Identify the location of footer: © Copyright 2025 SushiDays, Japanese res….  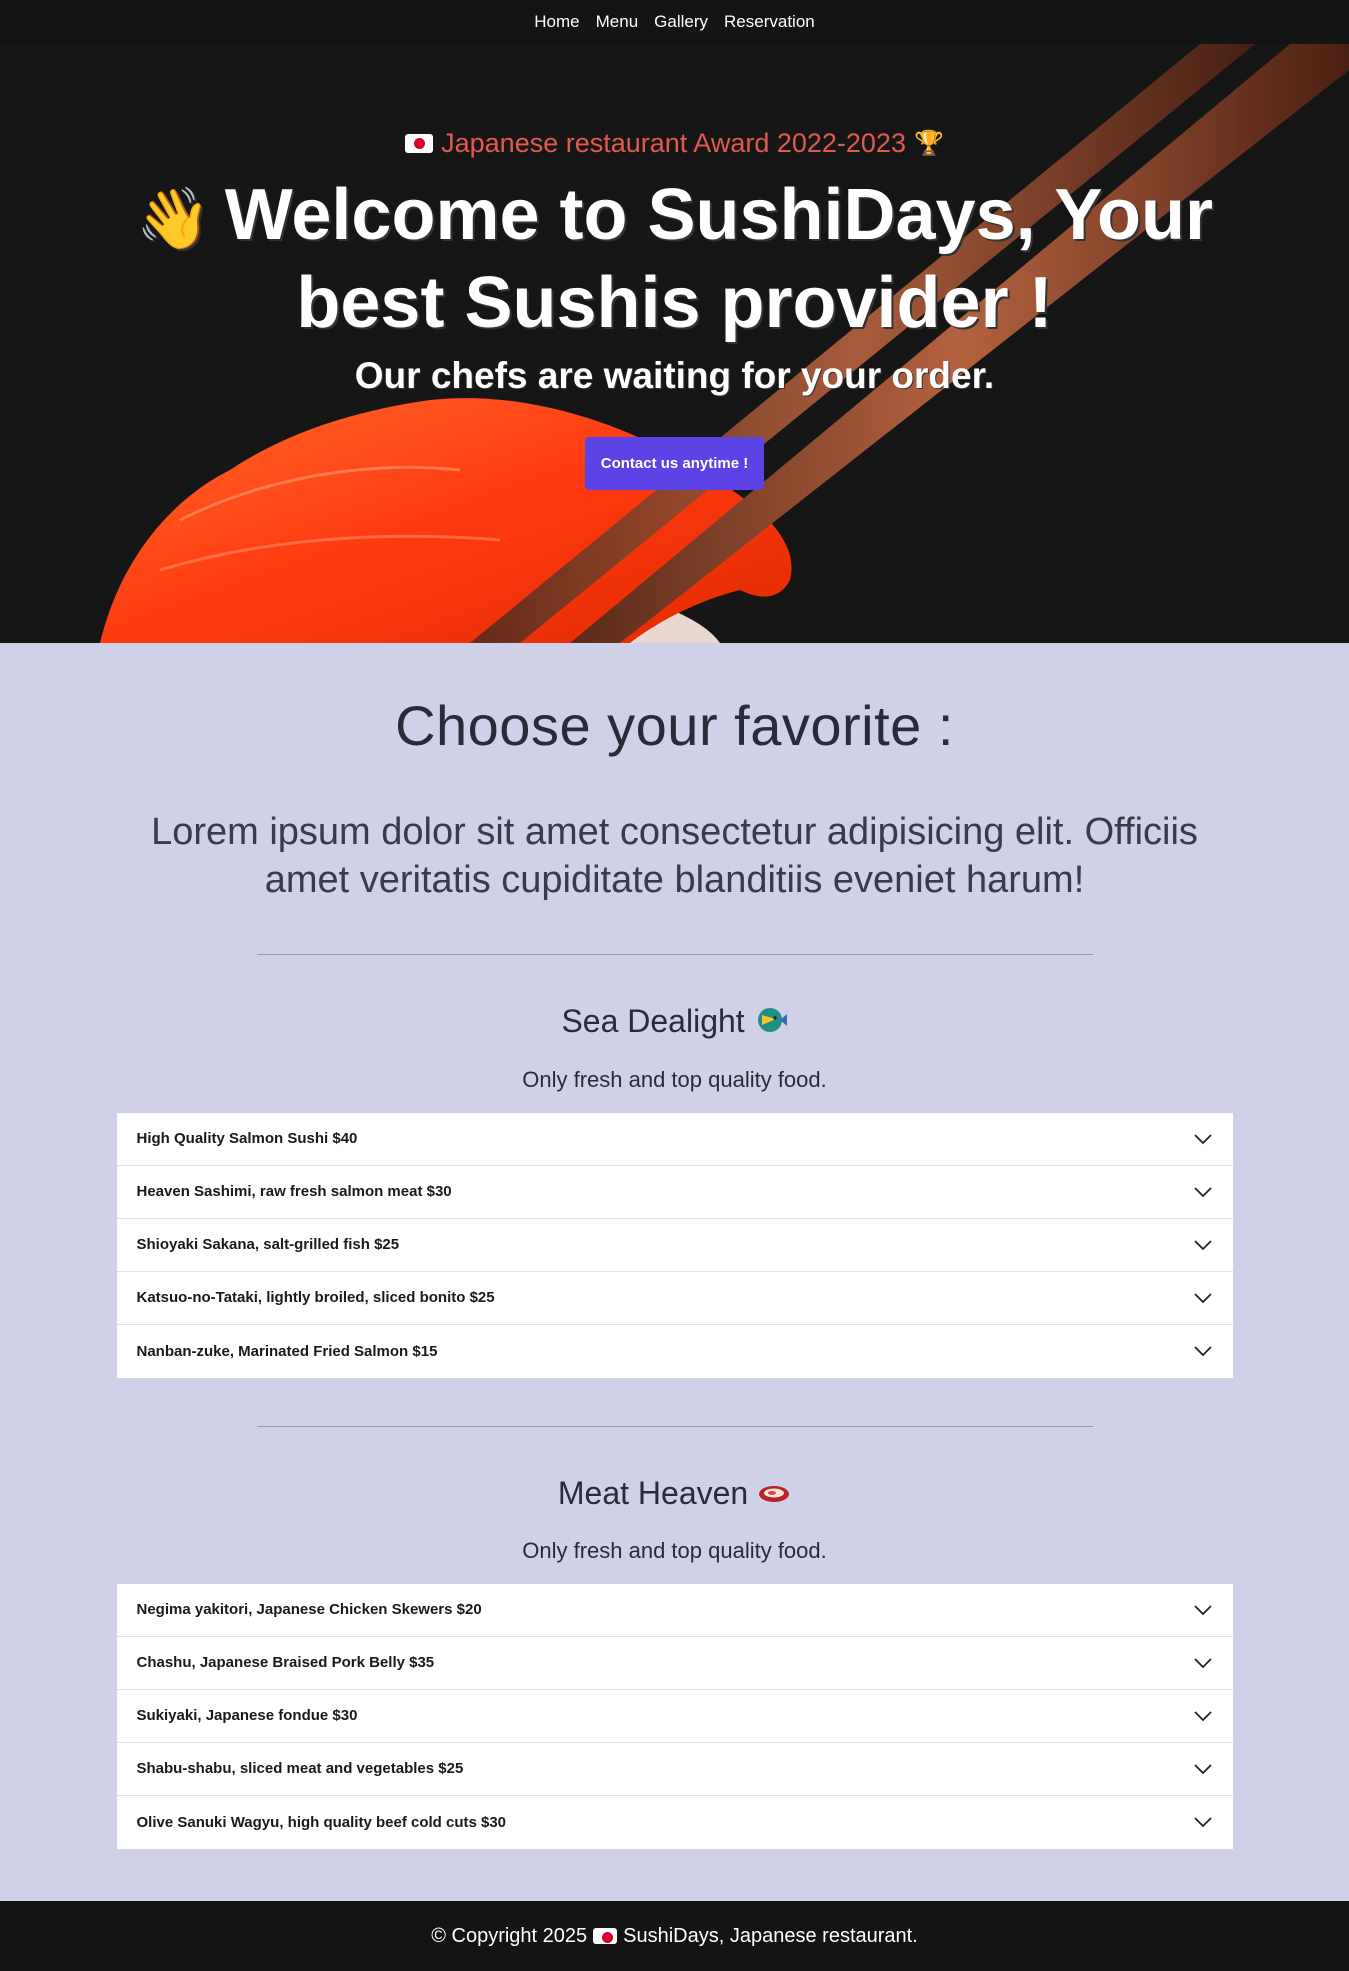
(674, 1936).